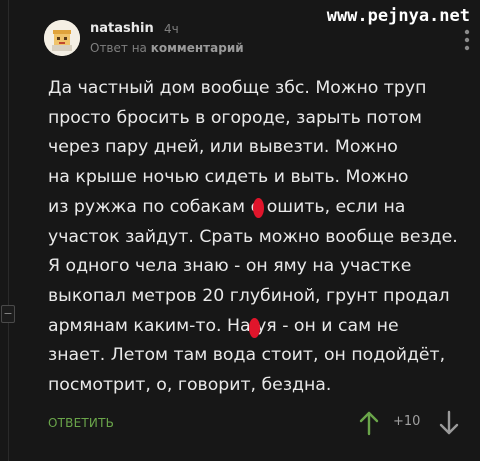 This screenshot has height=461, width=480. What do you see at coordinates (407, 421) in the screenshot?
I see `rating-value: +10` at bounding box center [407, 421].